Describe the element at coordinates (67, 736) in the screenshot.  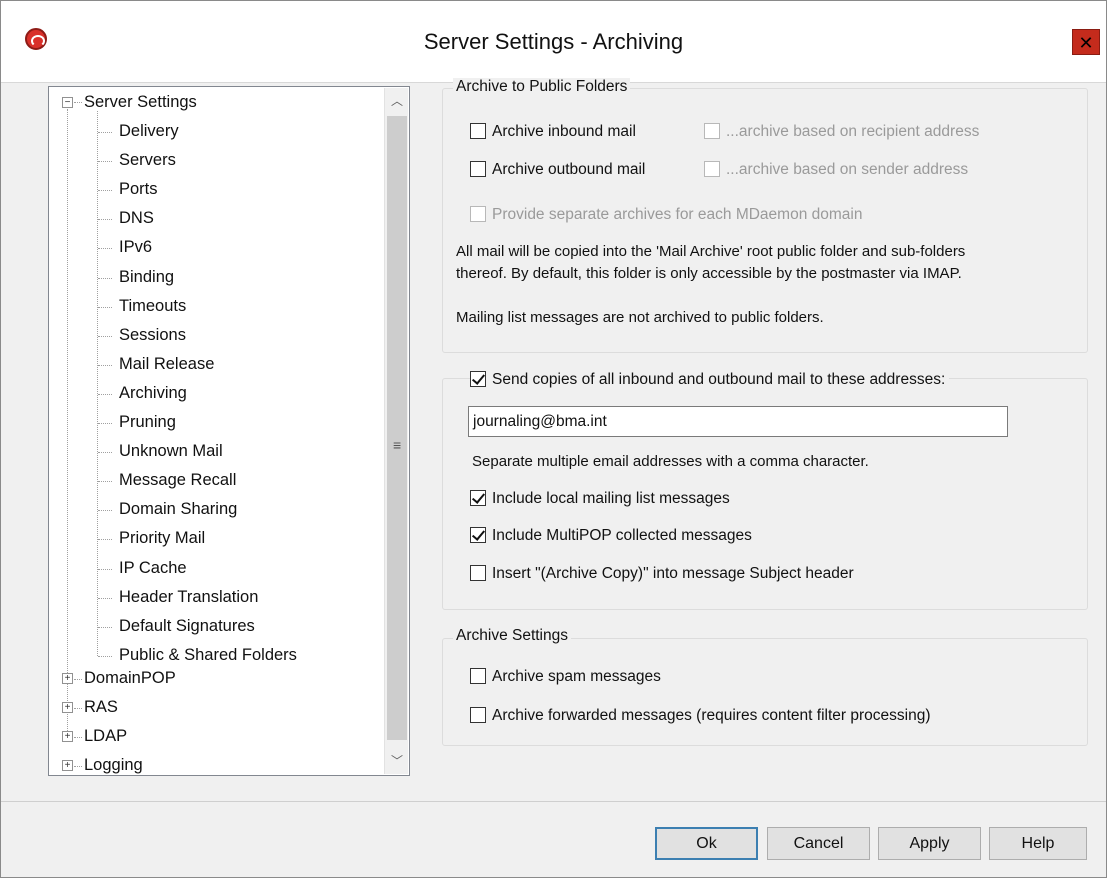
I see `expand-ldap-icon: +` at that location.